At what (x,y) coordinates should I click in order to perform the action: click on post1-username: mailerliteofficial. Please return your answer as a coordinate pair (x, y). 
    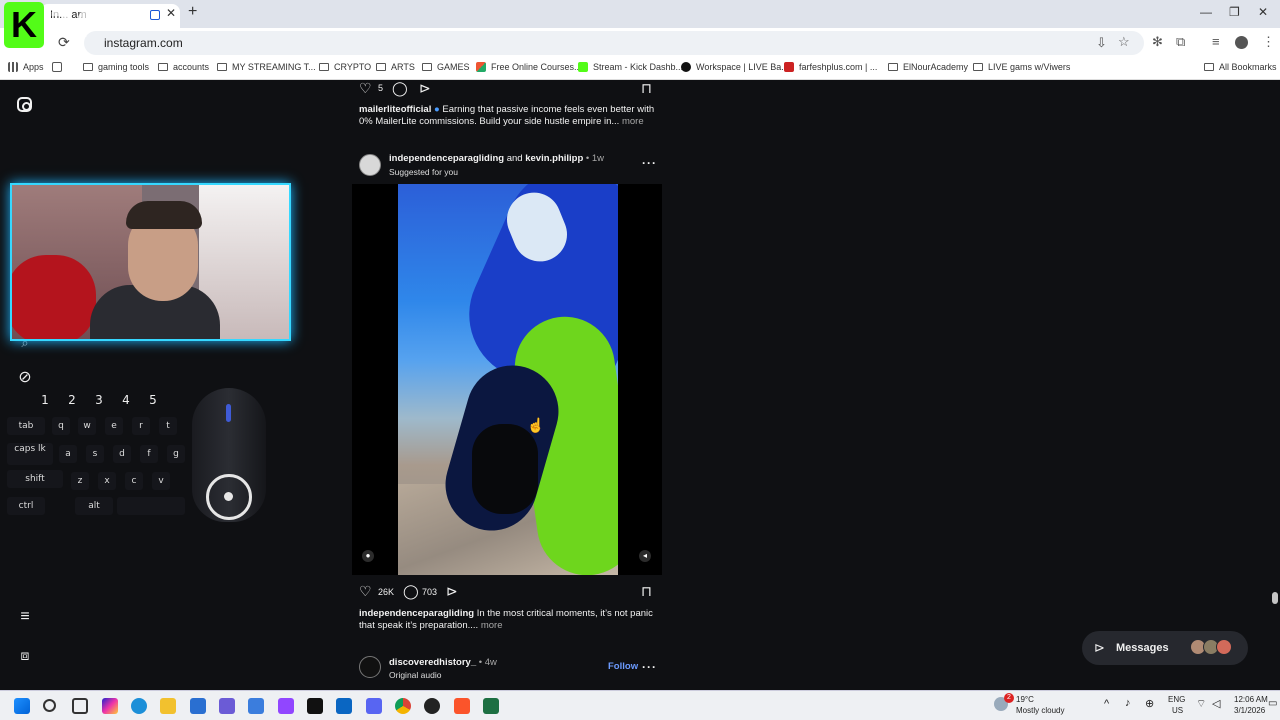
    Looking at the image, I should click on (395, 109).